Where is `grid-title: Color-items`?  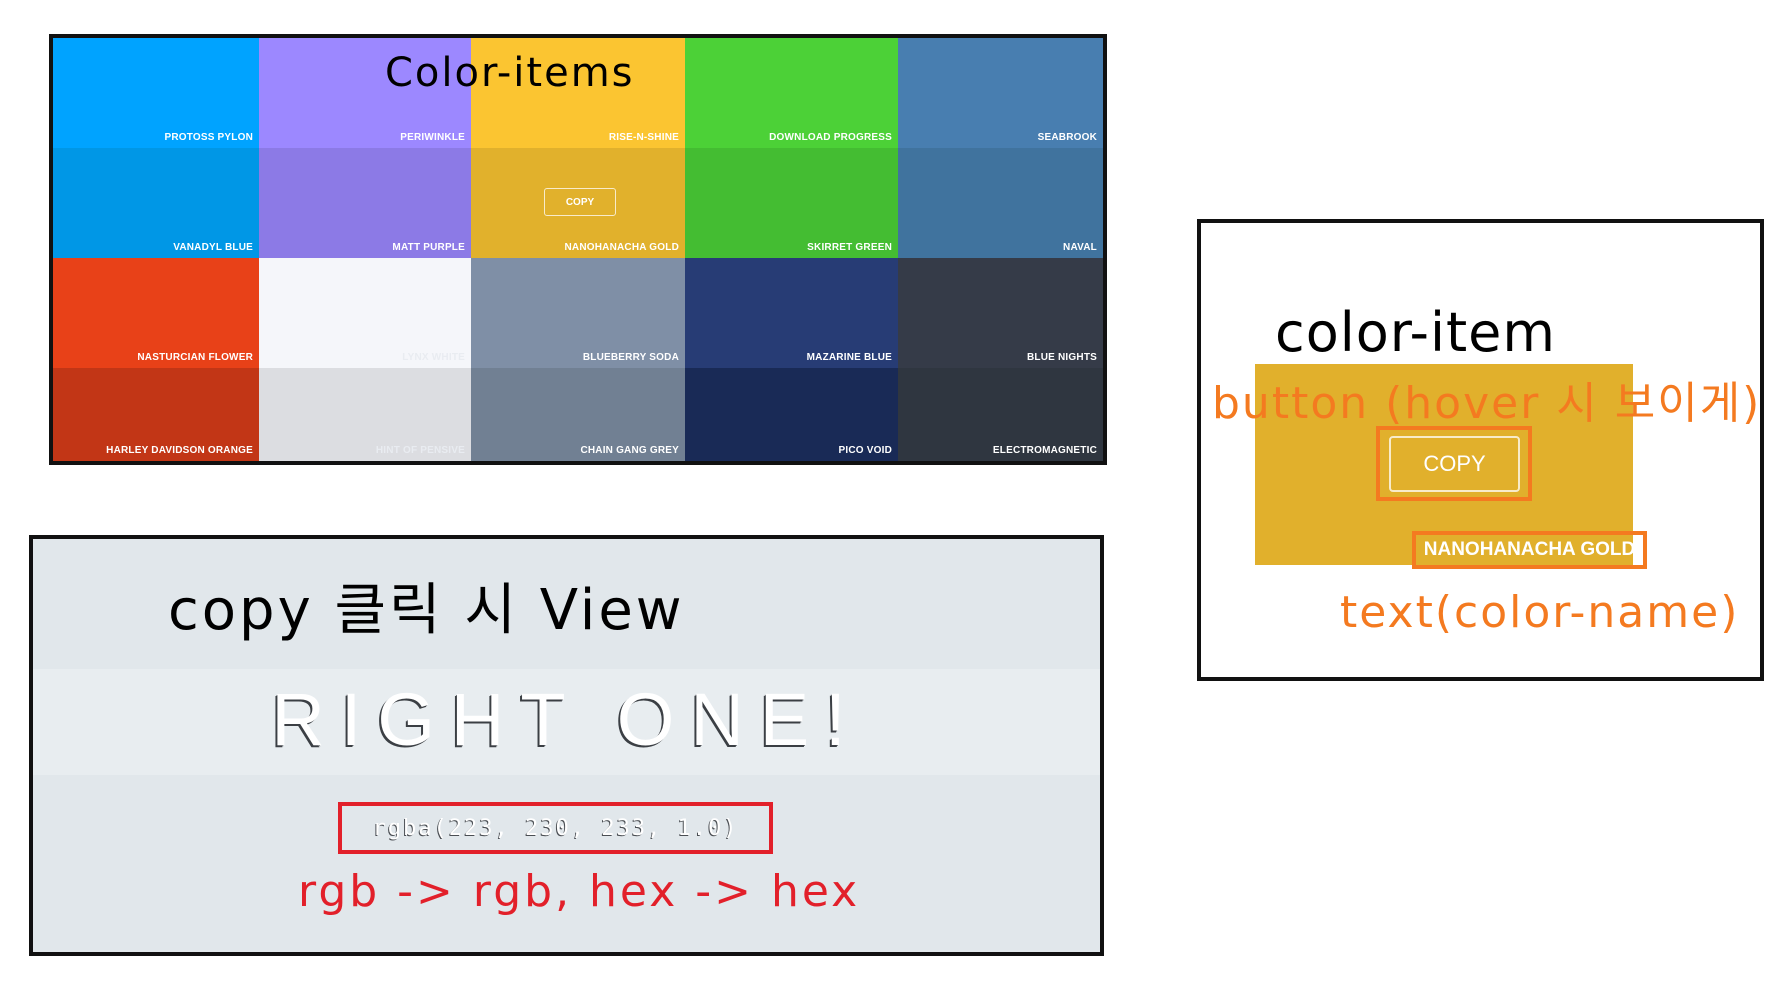
grid-title: Color-items is located at coordinates (510, 73).